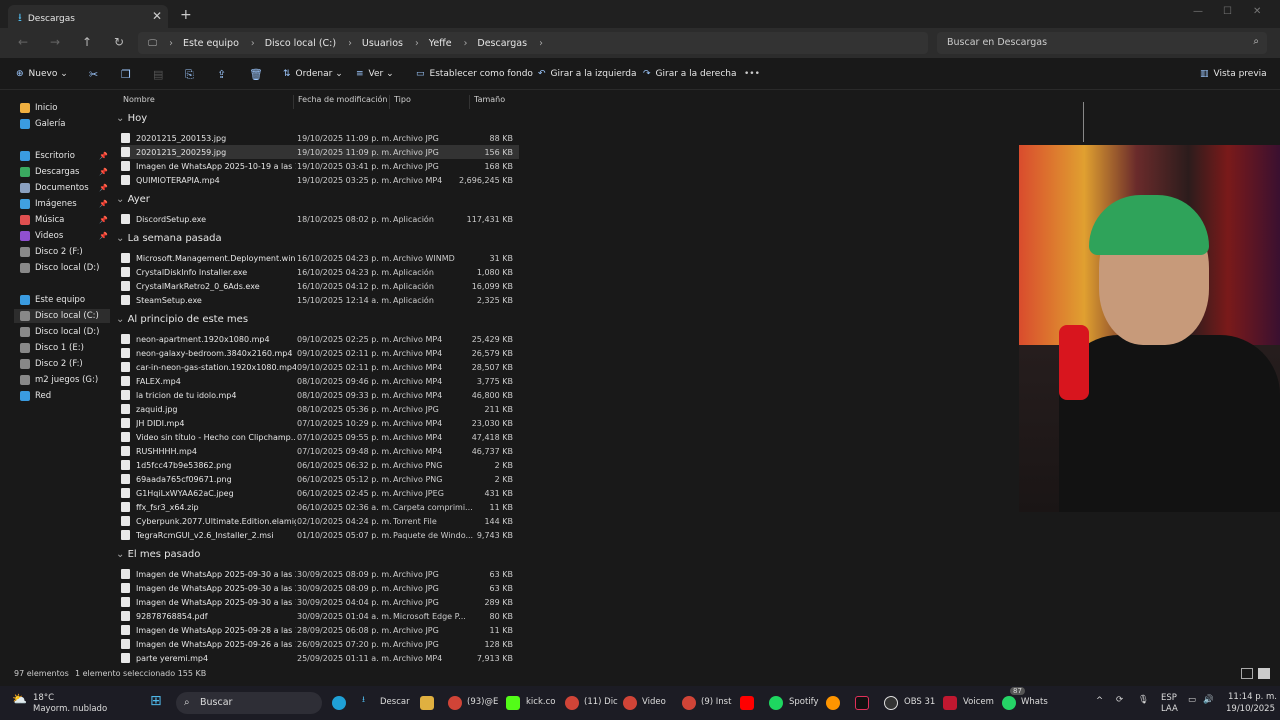 The width and height of the screenshot is (1280, 720). Describe the element at coordinates (752, 74) in the screenshot. I see `more-options-button: •••` at that location.